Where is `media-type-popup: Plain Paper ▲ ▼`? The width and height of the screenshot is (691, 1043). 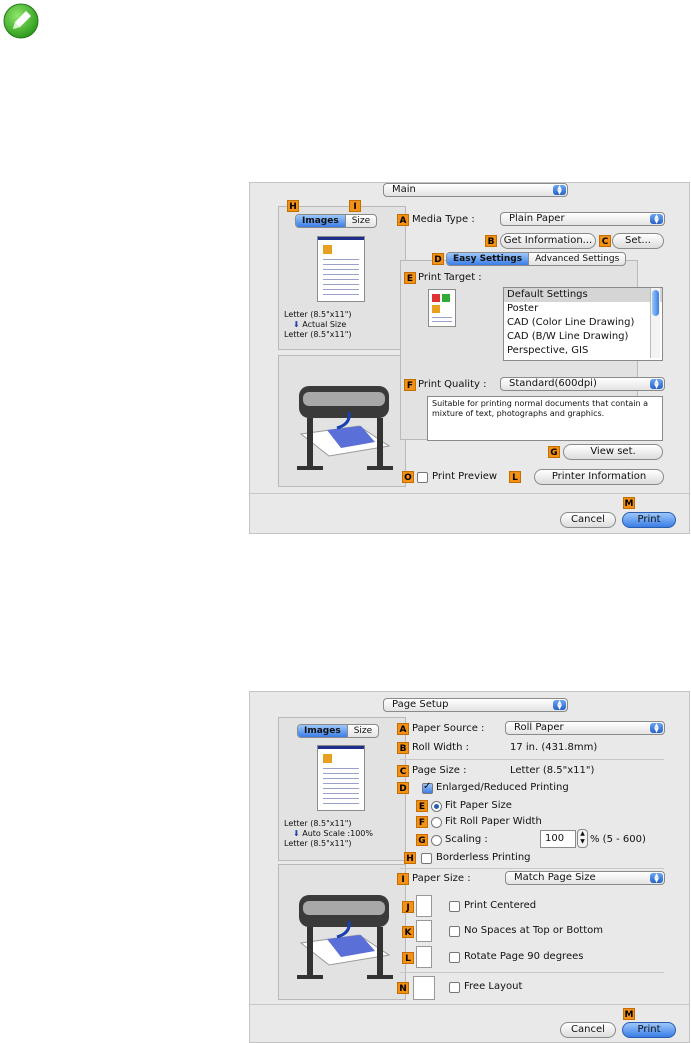 media-type-popup: Plain Paper ▲ ▼ is located at coordinates (582, 219).